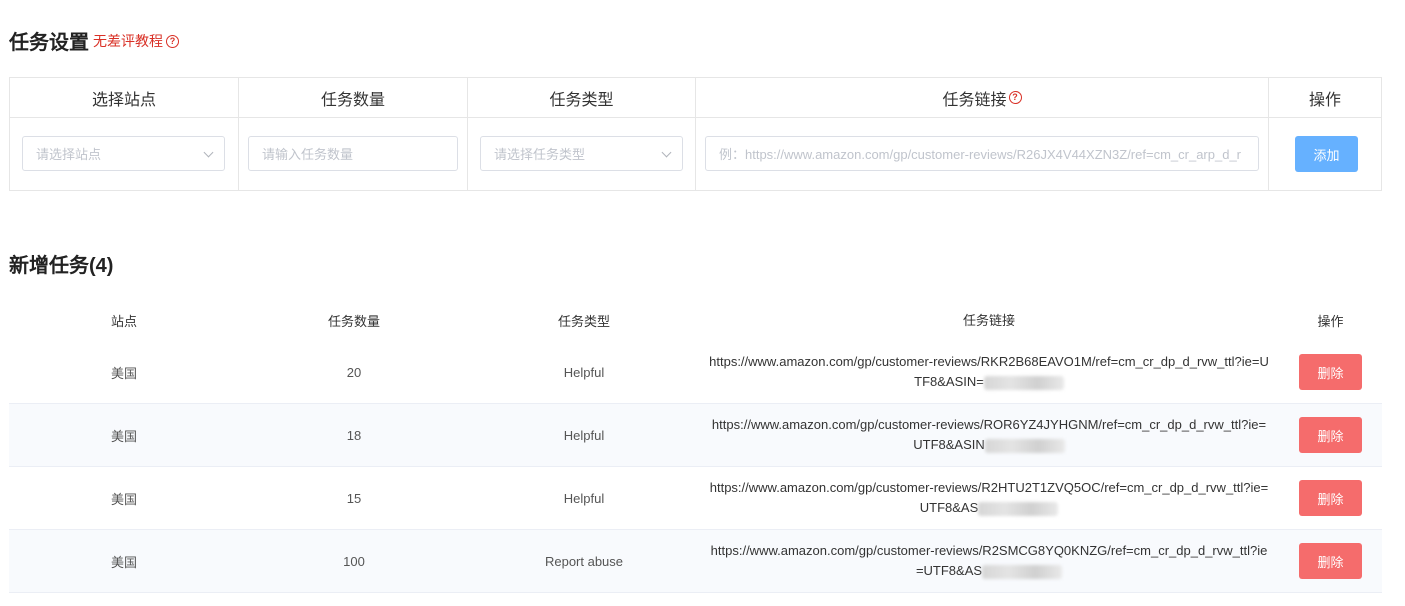  I want to click on type-column: 任务类型, so click(582, 134).